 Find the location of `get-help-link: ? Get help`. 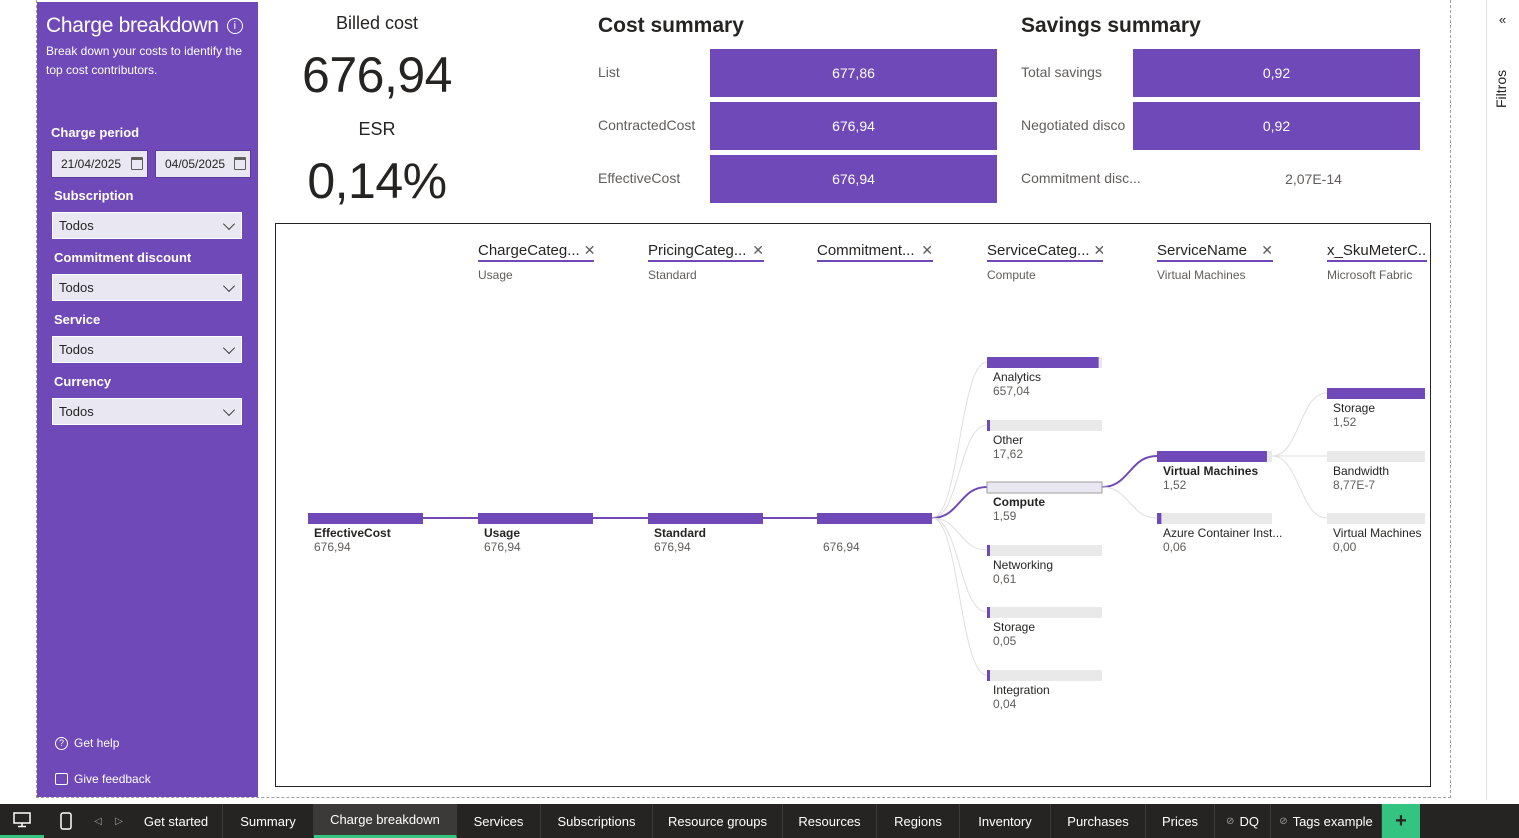

get-help-link: ? Get help is located at coordinates (87, 743).